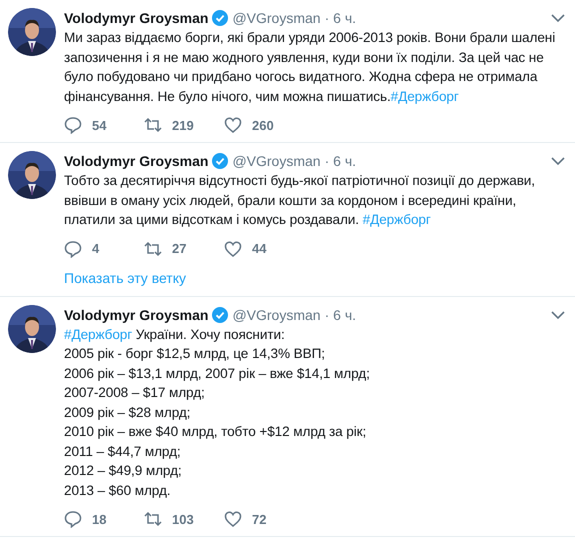  What do you see at coordinates (104, 519) in the screenshot?
I see `reply-button: 18` at bounding box center [104, 519].